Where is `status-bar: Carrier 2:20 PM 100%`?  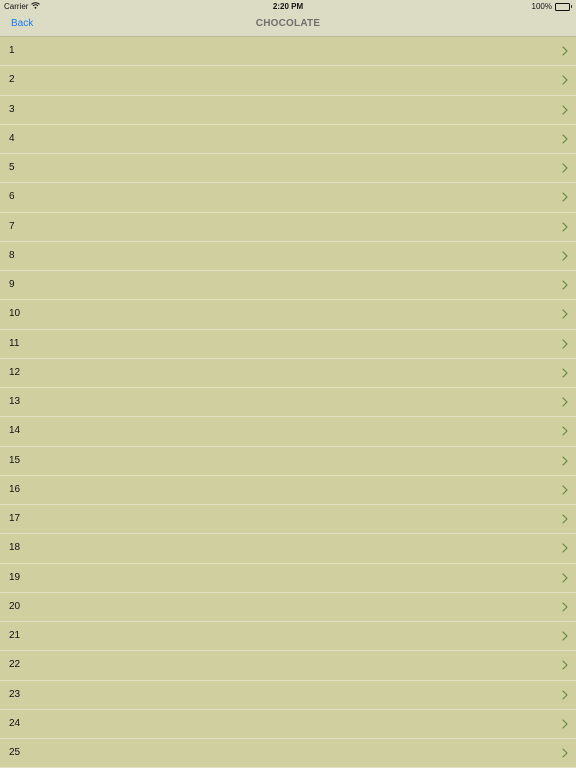 status-bar: Carrier 2:20 PM 100% is located at coordinates (288, 6).